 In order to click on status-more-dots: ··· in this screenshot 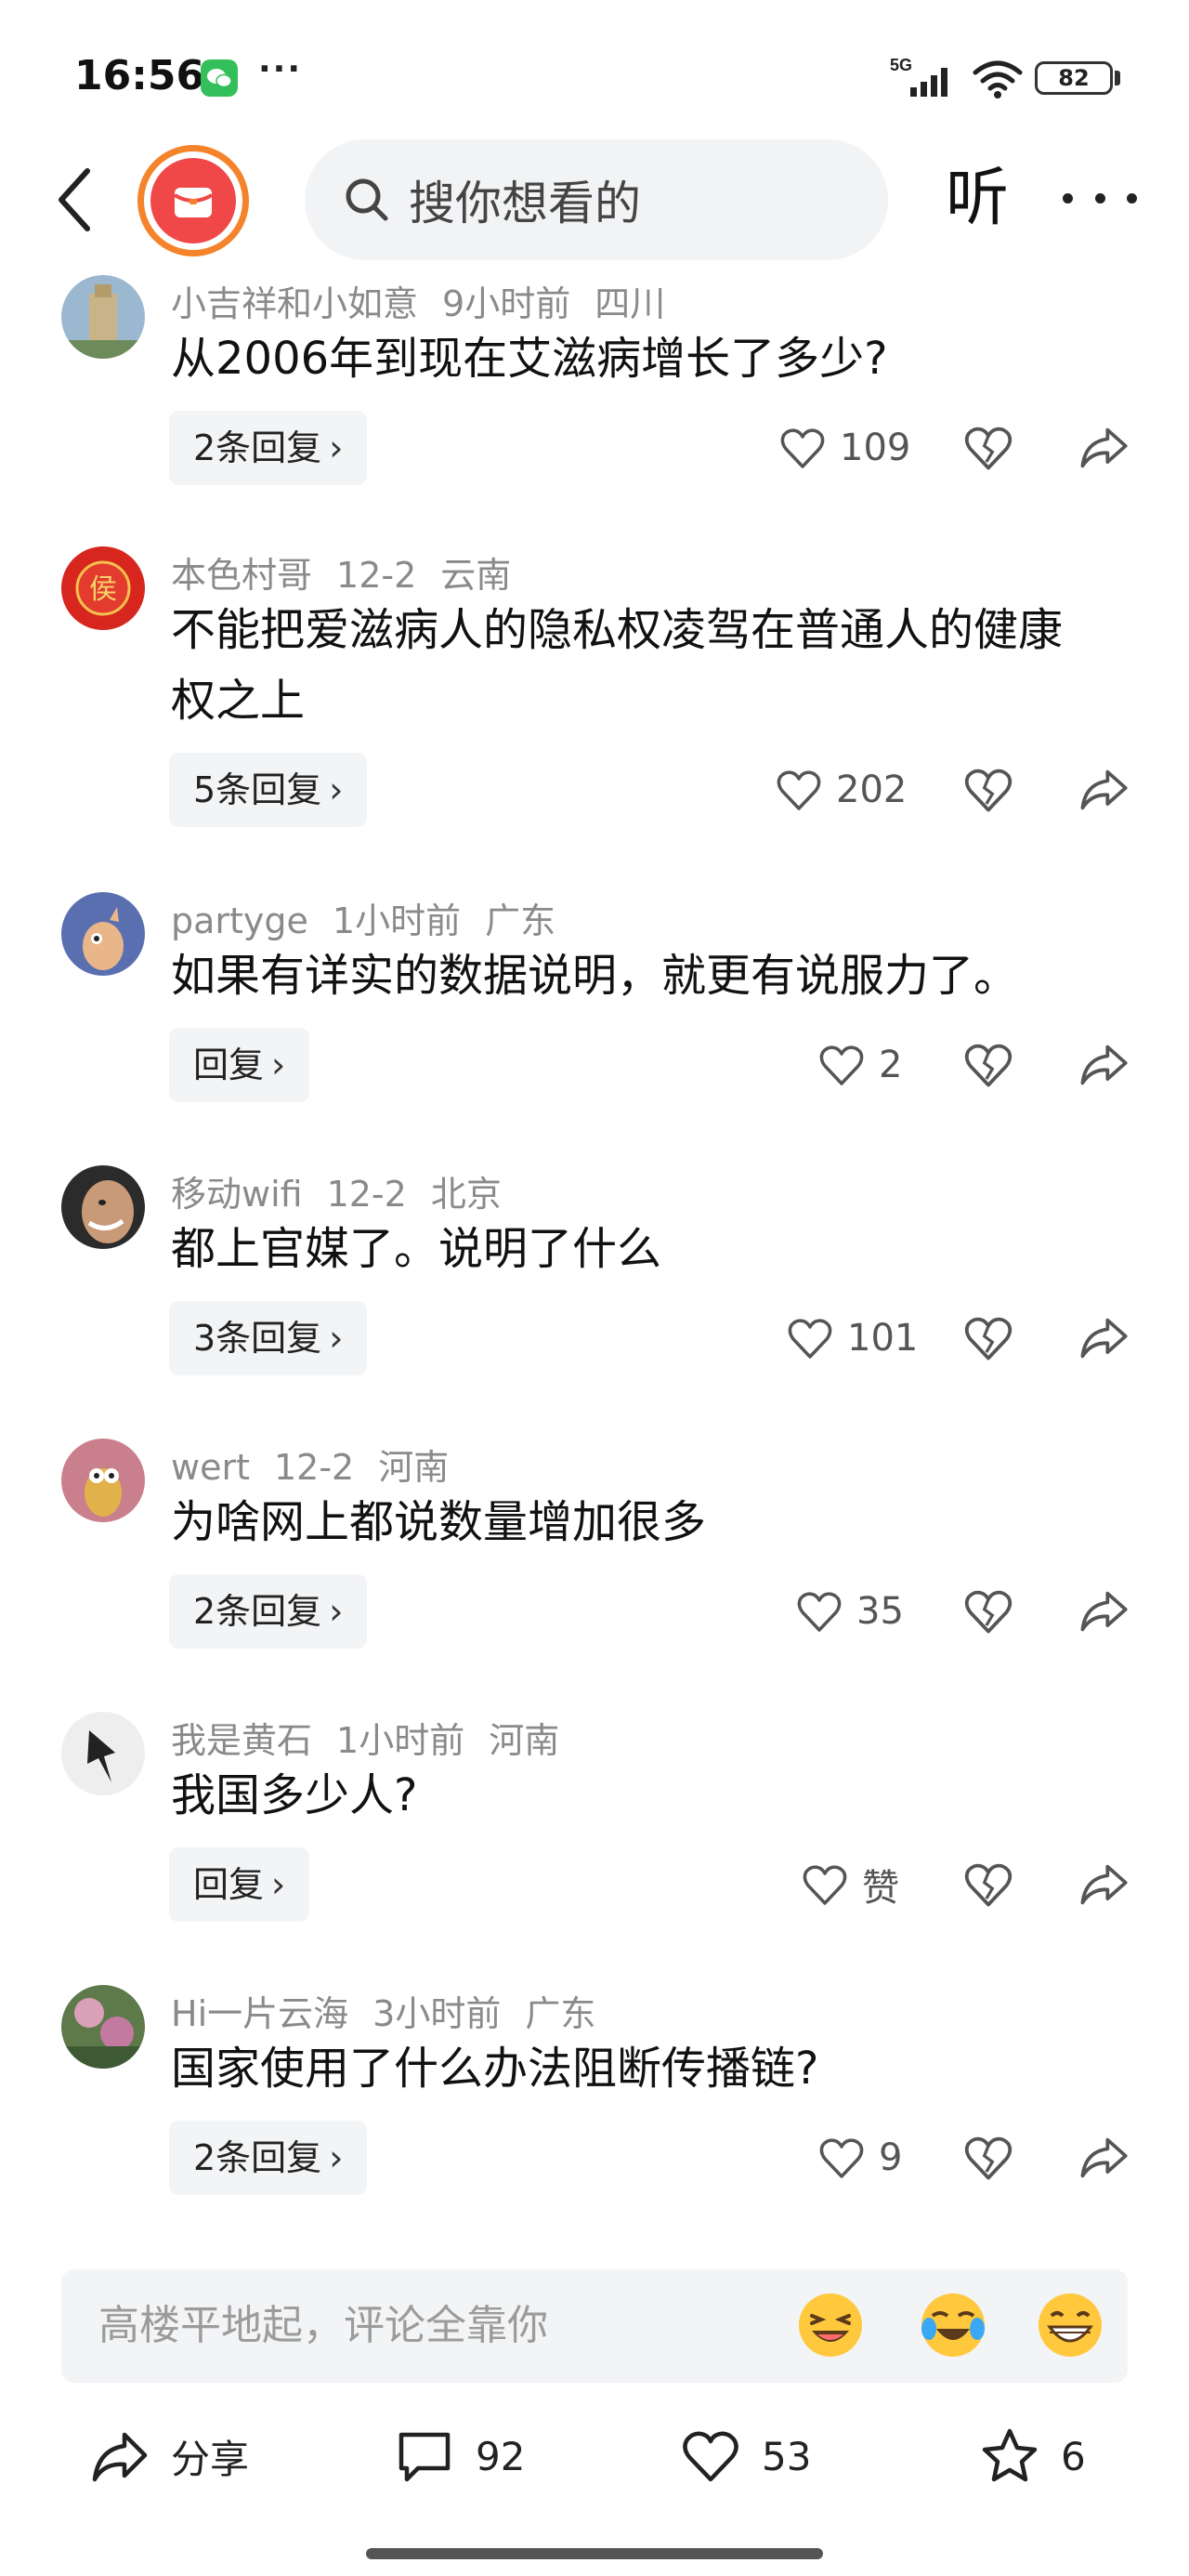, I will do `click(280, 69)`.